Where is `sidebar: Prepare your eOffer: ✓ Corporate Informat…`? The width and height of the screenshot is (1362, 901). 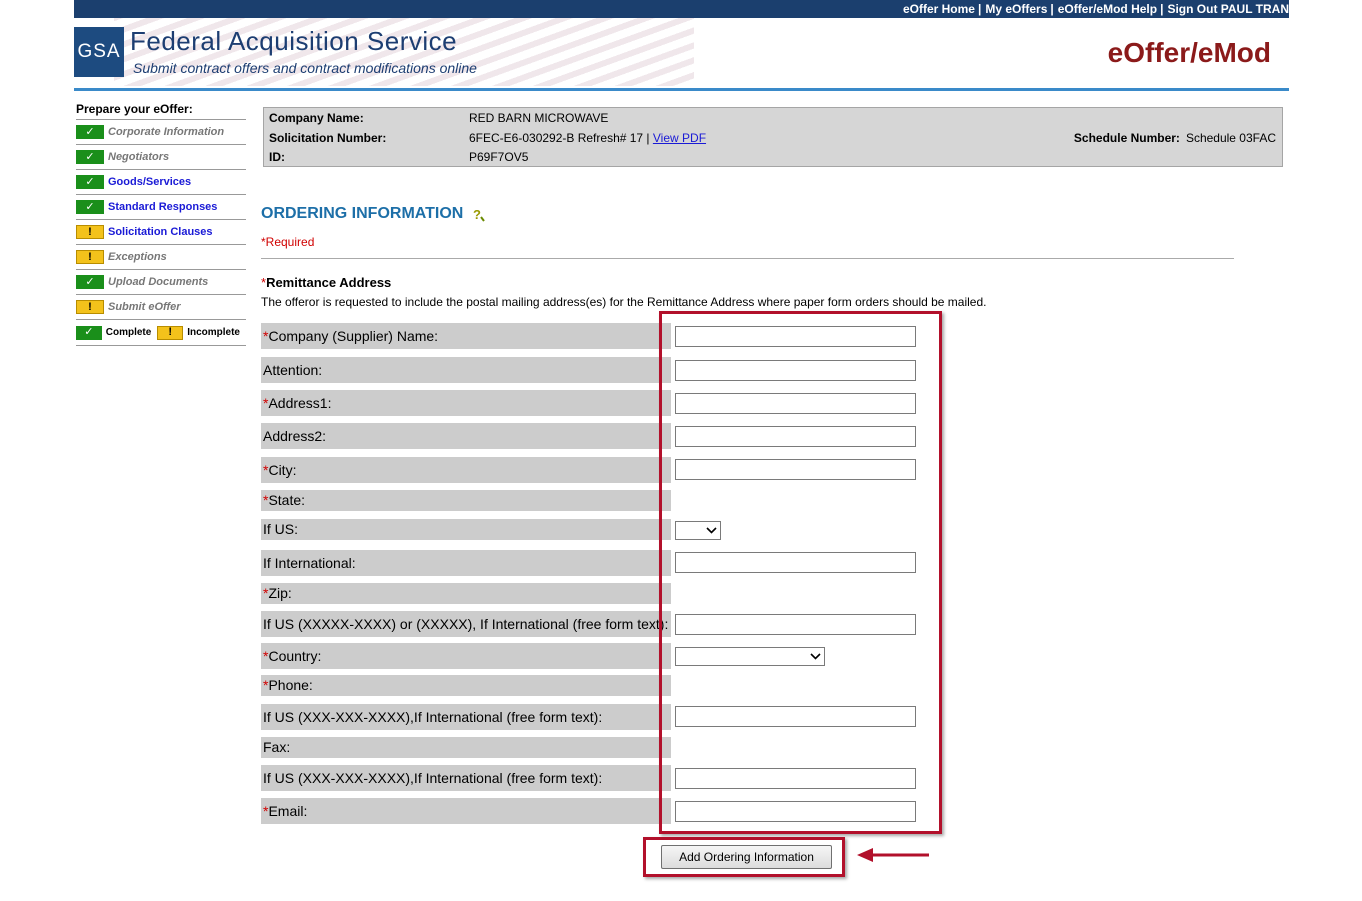
sidebar: Prepare your eOffer: ✓ Corporate Informat… is located at coordinates (161, 223).